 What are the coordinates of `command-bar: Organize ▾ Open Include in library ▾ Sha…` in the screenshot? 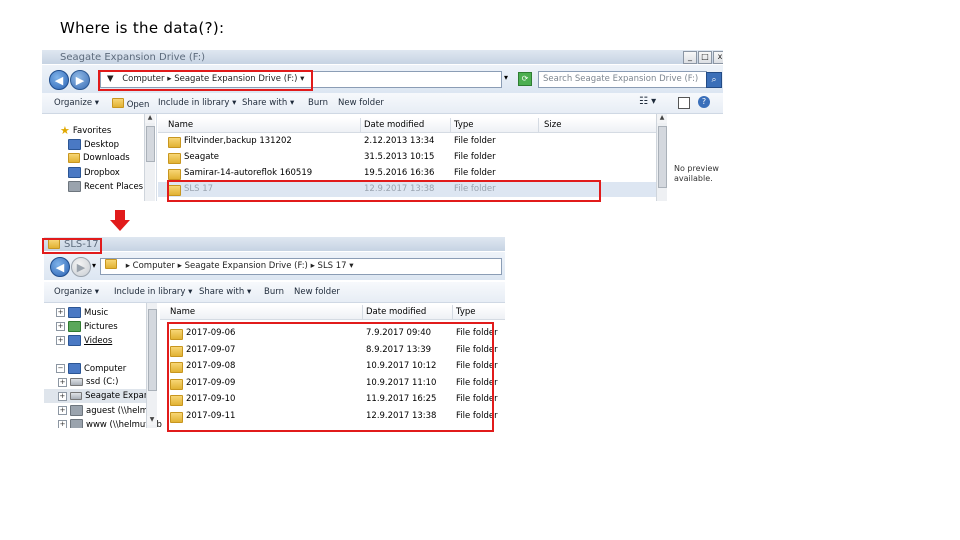 It's located at (382, 103).